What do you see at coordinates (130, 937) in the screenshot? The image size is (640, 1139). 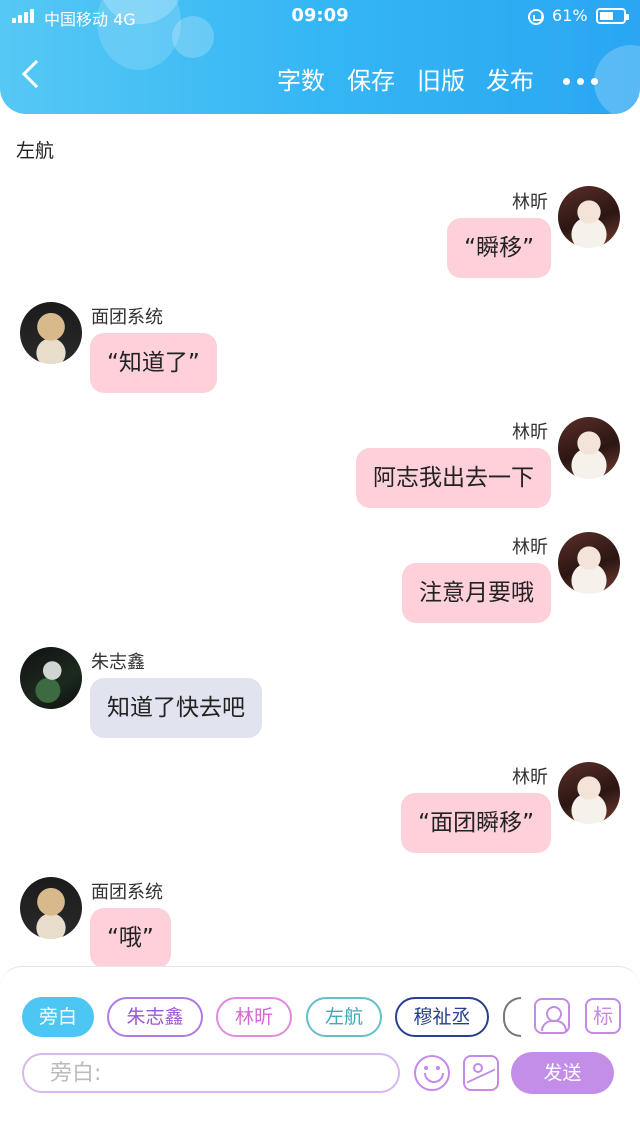 I see `message-bubble: “哦”` at bounding box center [130, 937].